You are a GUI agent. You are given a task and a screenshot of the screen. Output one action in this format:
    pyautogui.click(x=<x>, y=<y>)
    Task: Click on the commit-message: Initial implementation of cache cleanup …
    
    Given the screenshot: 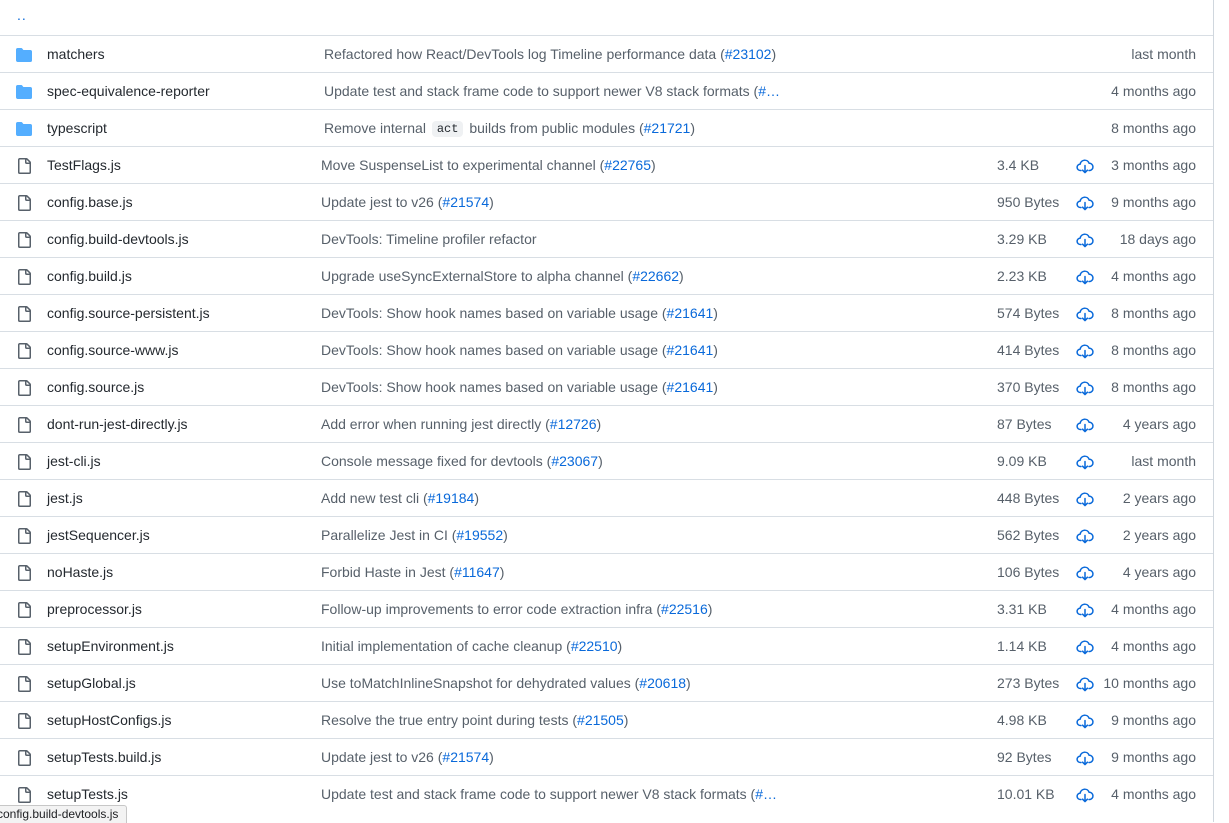 What is the action you would take?
    pyautogui.click(x=471, y=646)
    